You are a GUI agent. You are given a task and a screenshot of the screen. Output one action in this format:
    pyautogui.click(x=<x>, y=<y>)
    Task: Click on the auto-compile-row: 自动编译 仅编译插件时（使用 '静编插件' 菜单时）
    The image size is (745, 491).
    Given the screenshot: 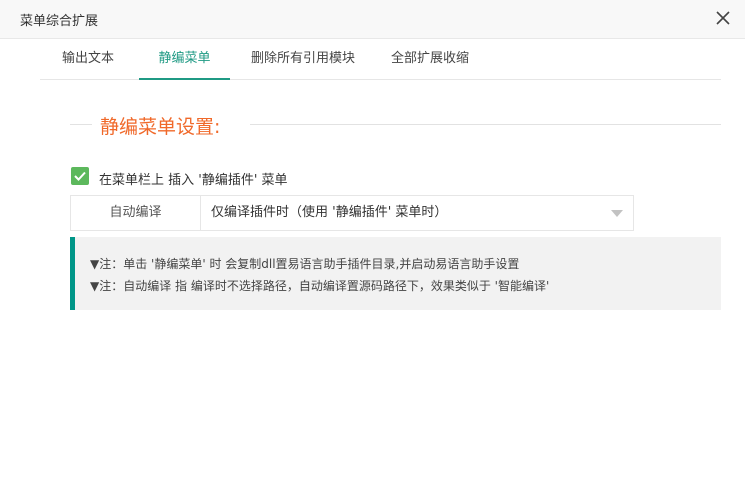 What is the action you would take?
    pyautogui.click(x=352, y=213)
    